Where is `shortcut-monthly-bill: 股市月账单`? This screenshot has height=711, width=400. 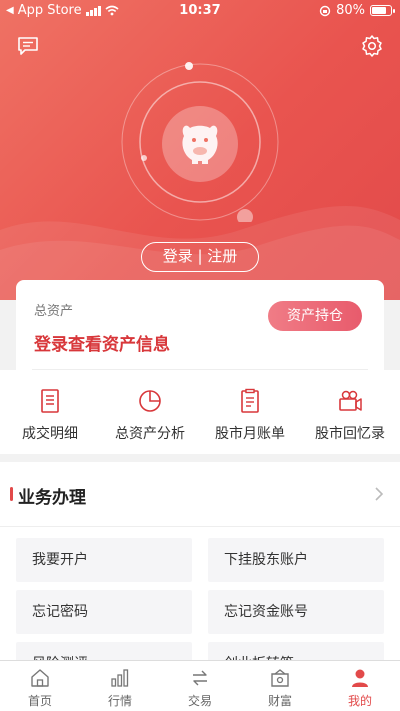 shortcut-monthly-bill: 股市月账单 is located at coordinates (250, 412).